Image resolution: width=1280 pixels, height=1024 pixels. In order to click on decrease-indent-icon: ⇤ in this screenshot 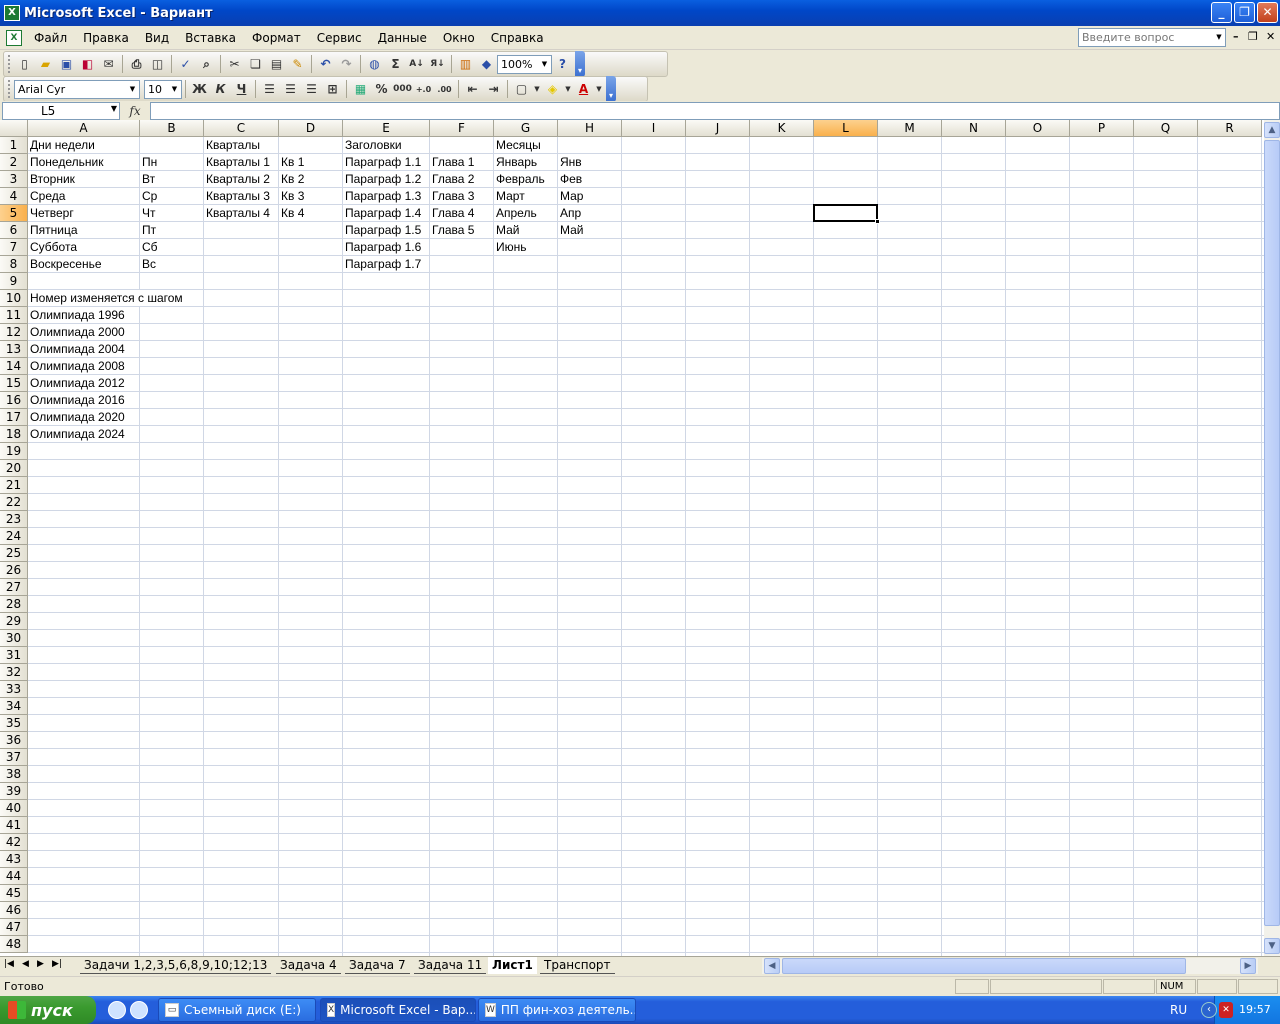, I will do `click(472, 89)`.